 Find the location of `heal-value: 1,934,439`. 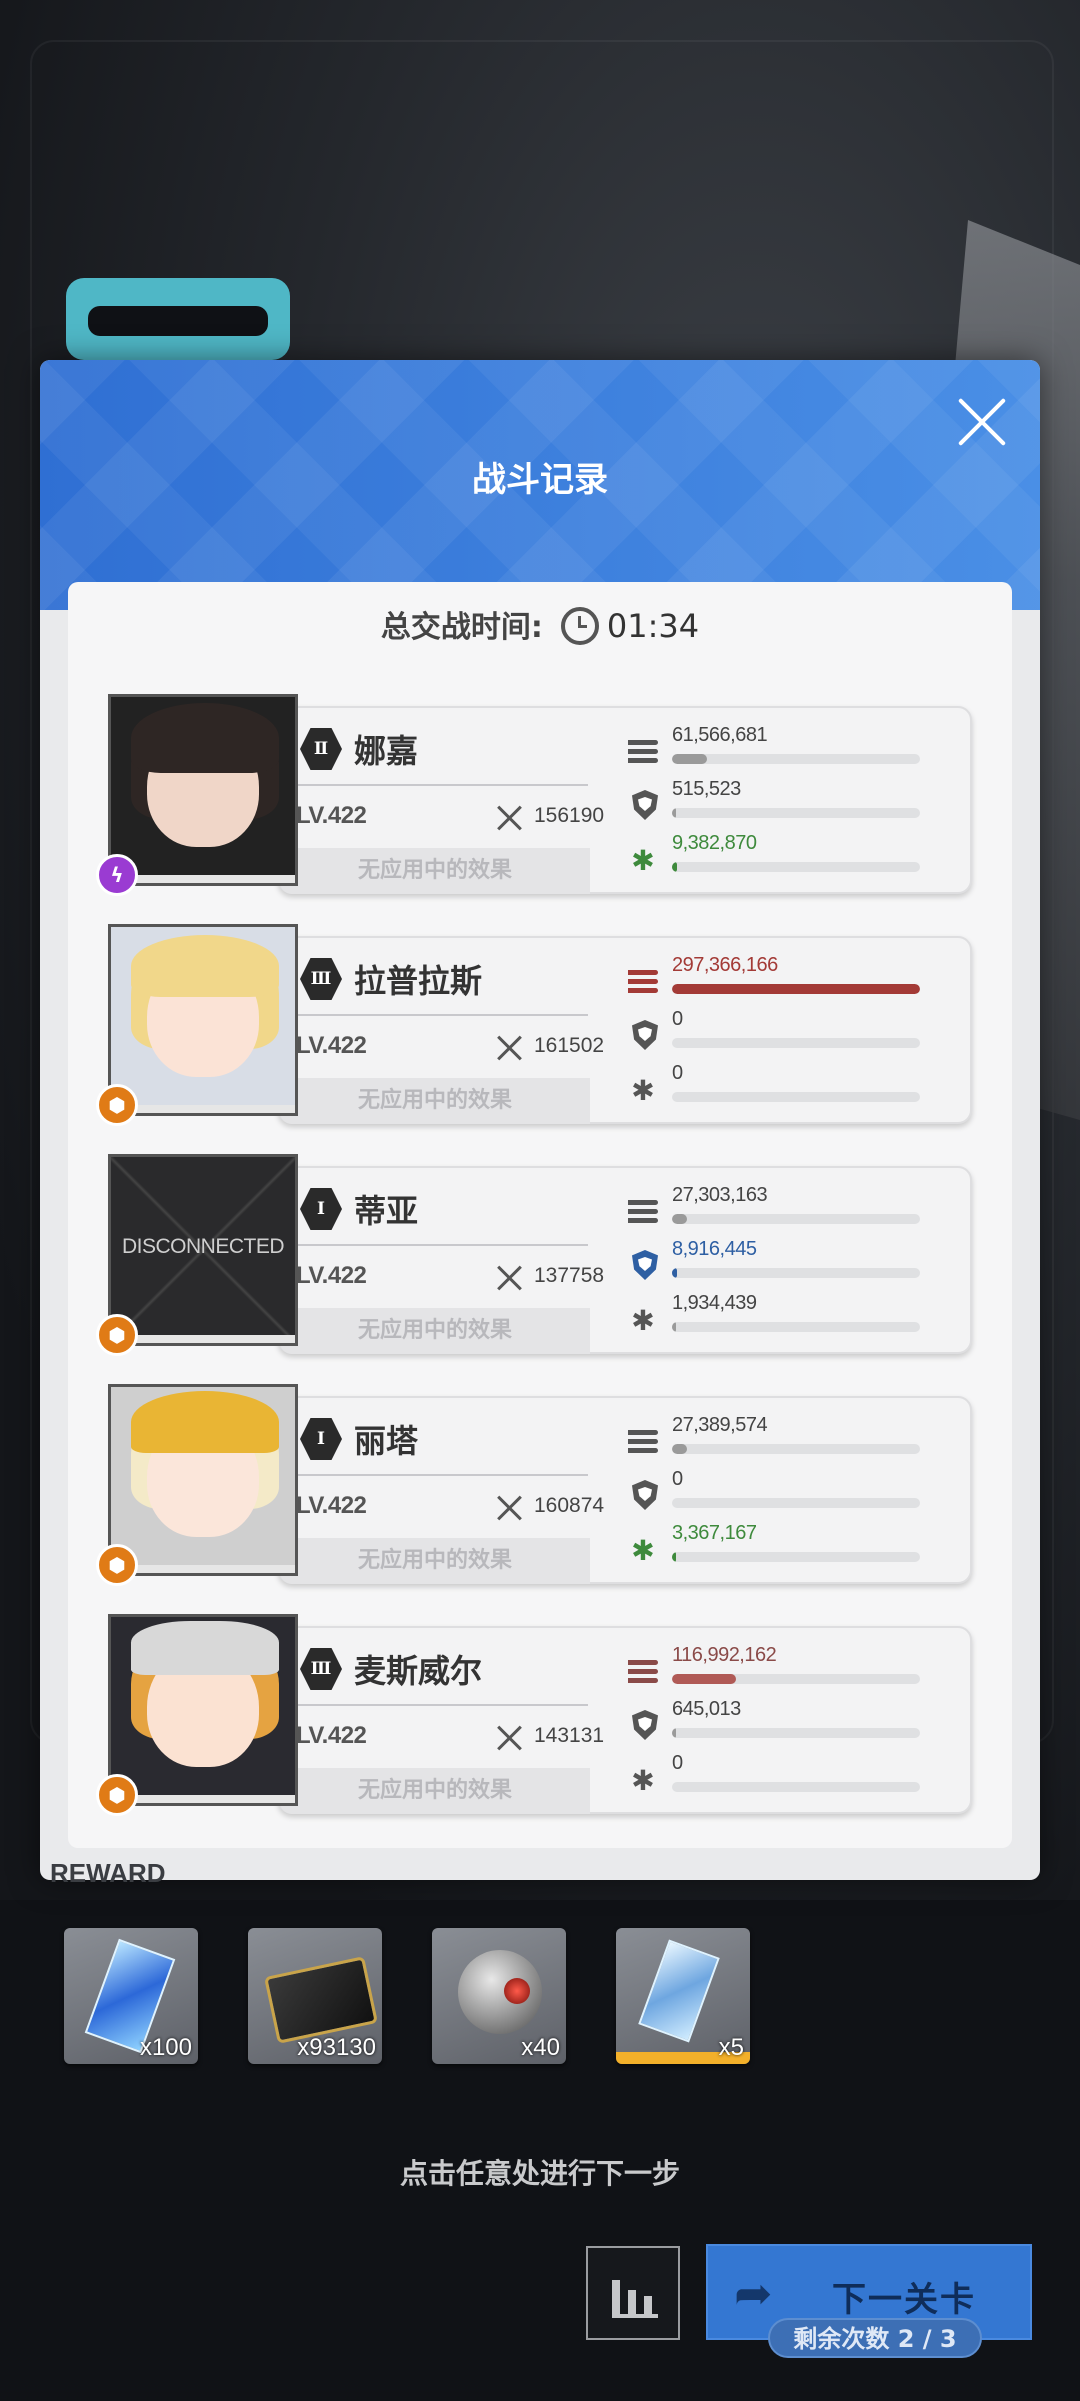

heal-value: 1,934,439 is located at coordinates (714, 1303).